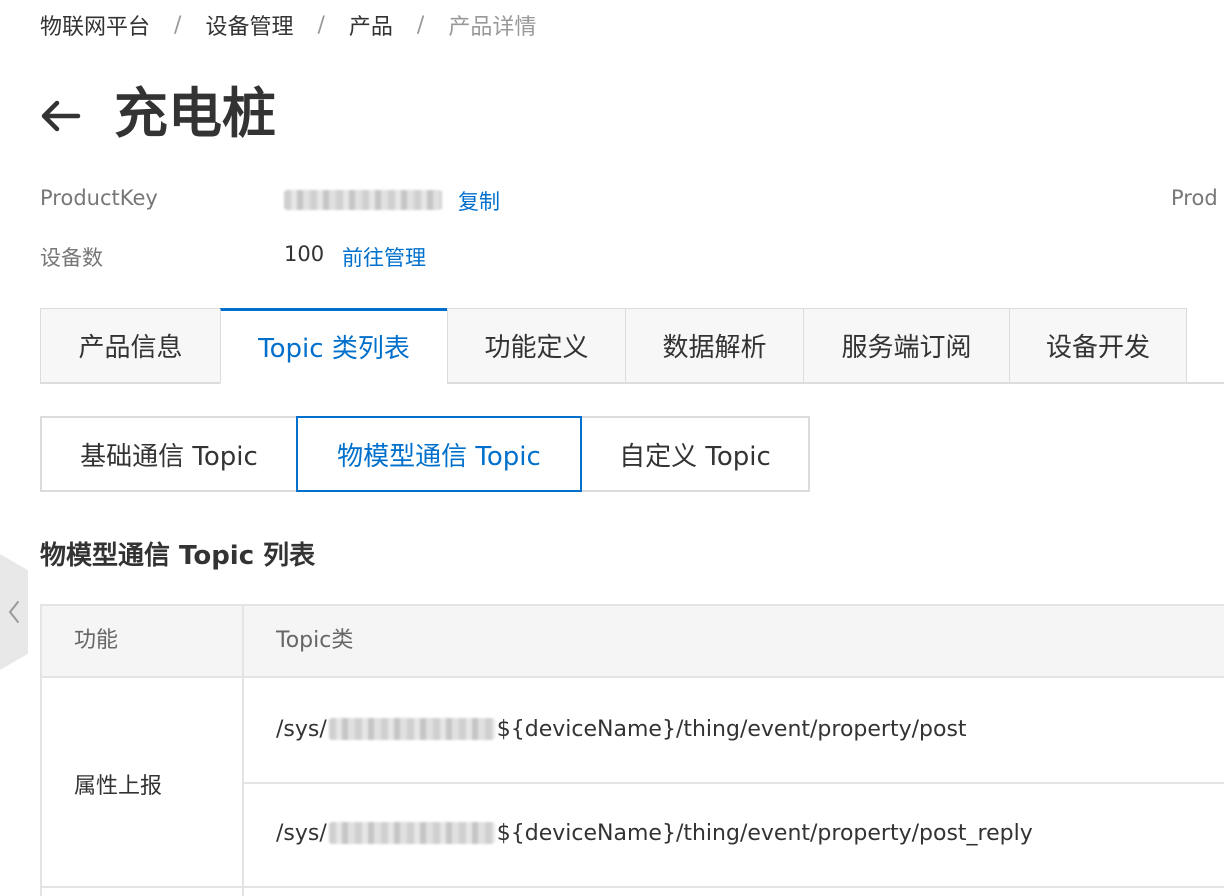 The image size is (1224, 896). What do you see at coordinates (695, 454) in the screenshot?
I see `subtab-custom-topic: 自定义 Topic` at bounding box center [695, 454].